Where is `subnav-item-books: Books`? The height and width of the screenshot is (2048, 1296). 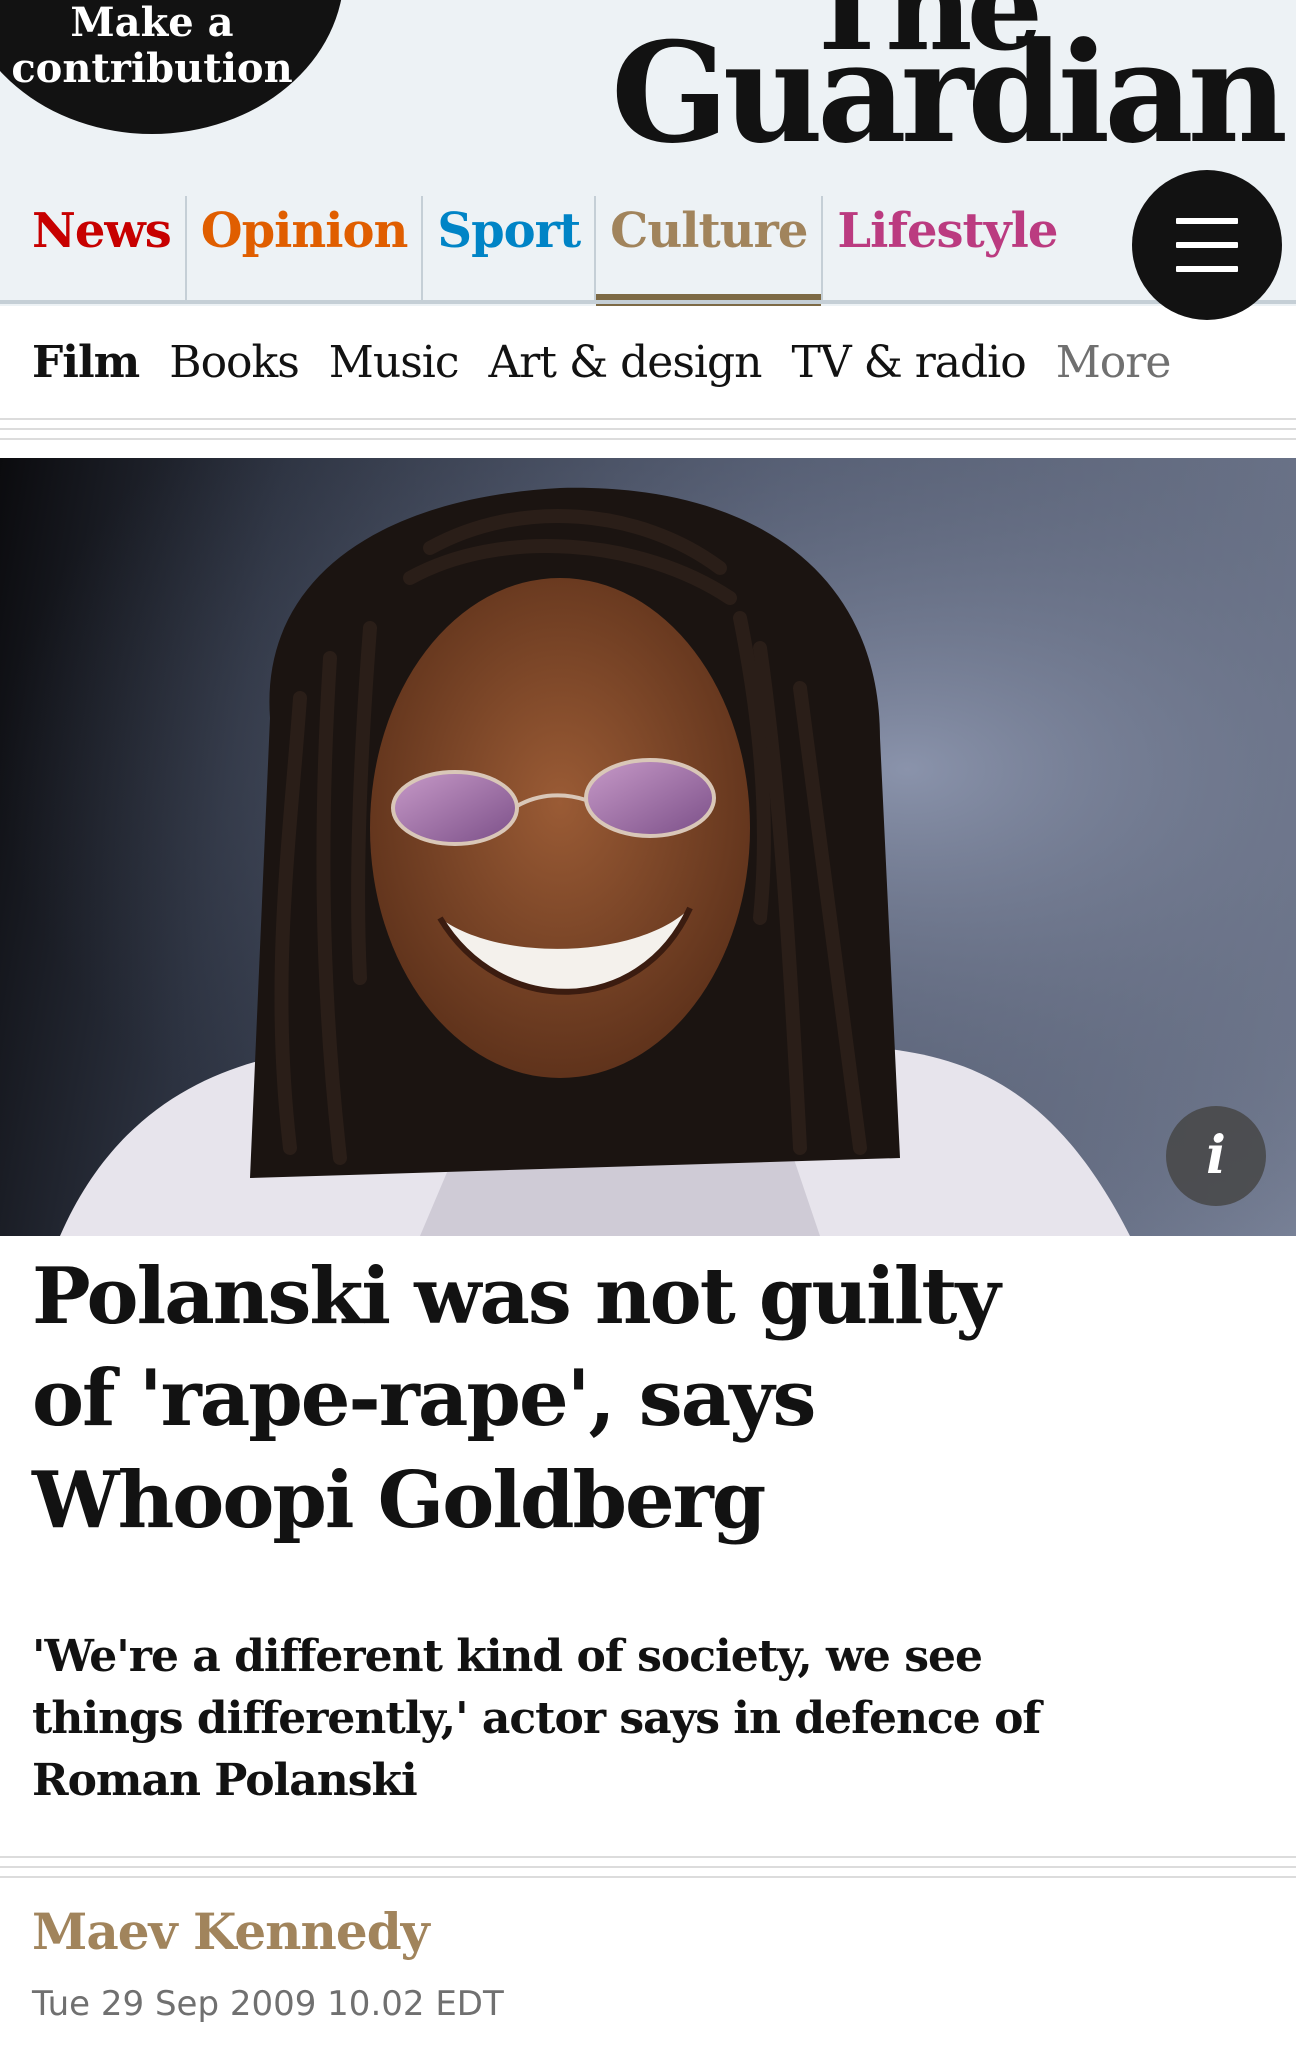
subnav-item-books: Books is located at coordinates (234, 362).